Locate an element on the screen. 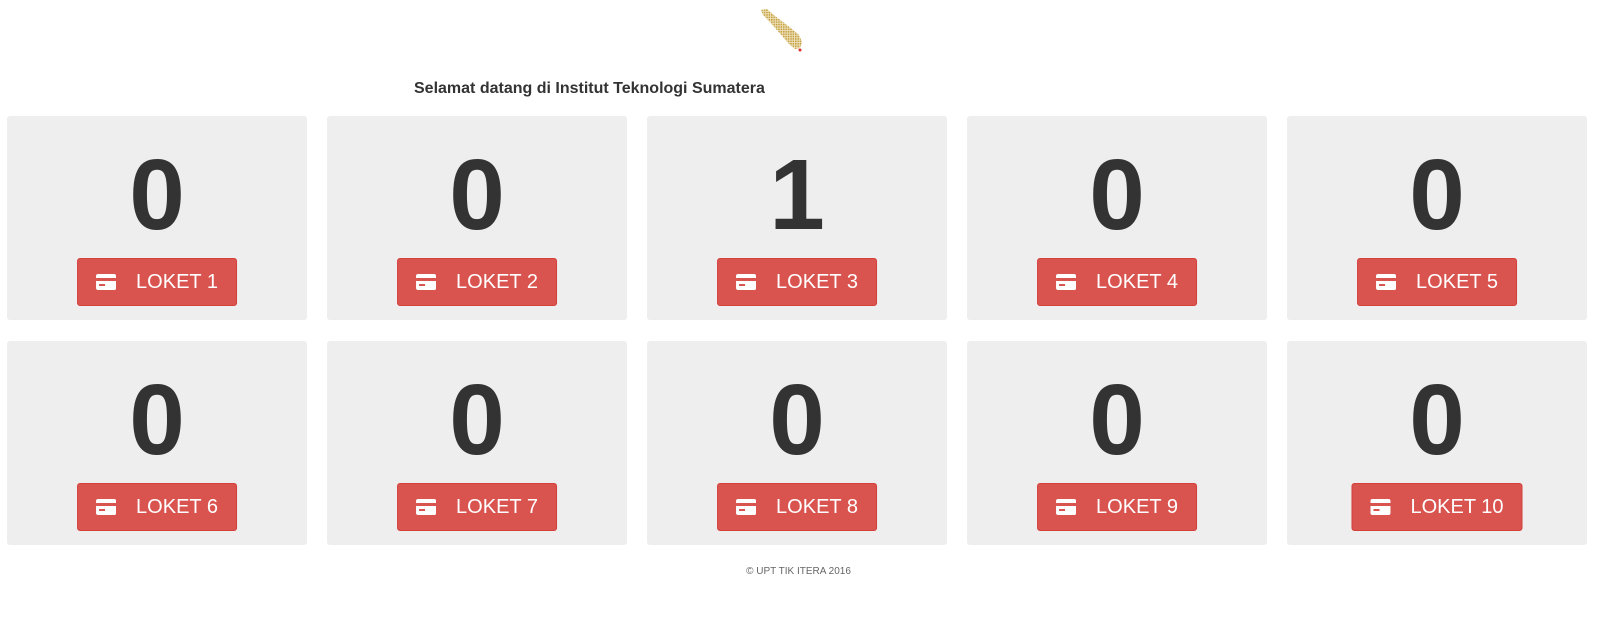  loket-card-7: 0 LOKET 7 is located at coordinates (477, 443).